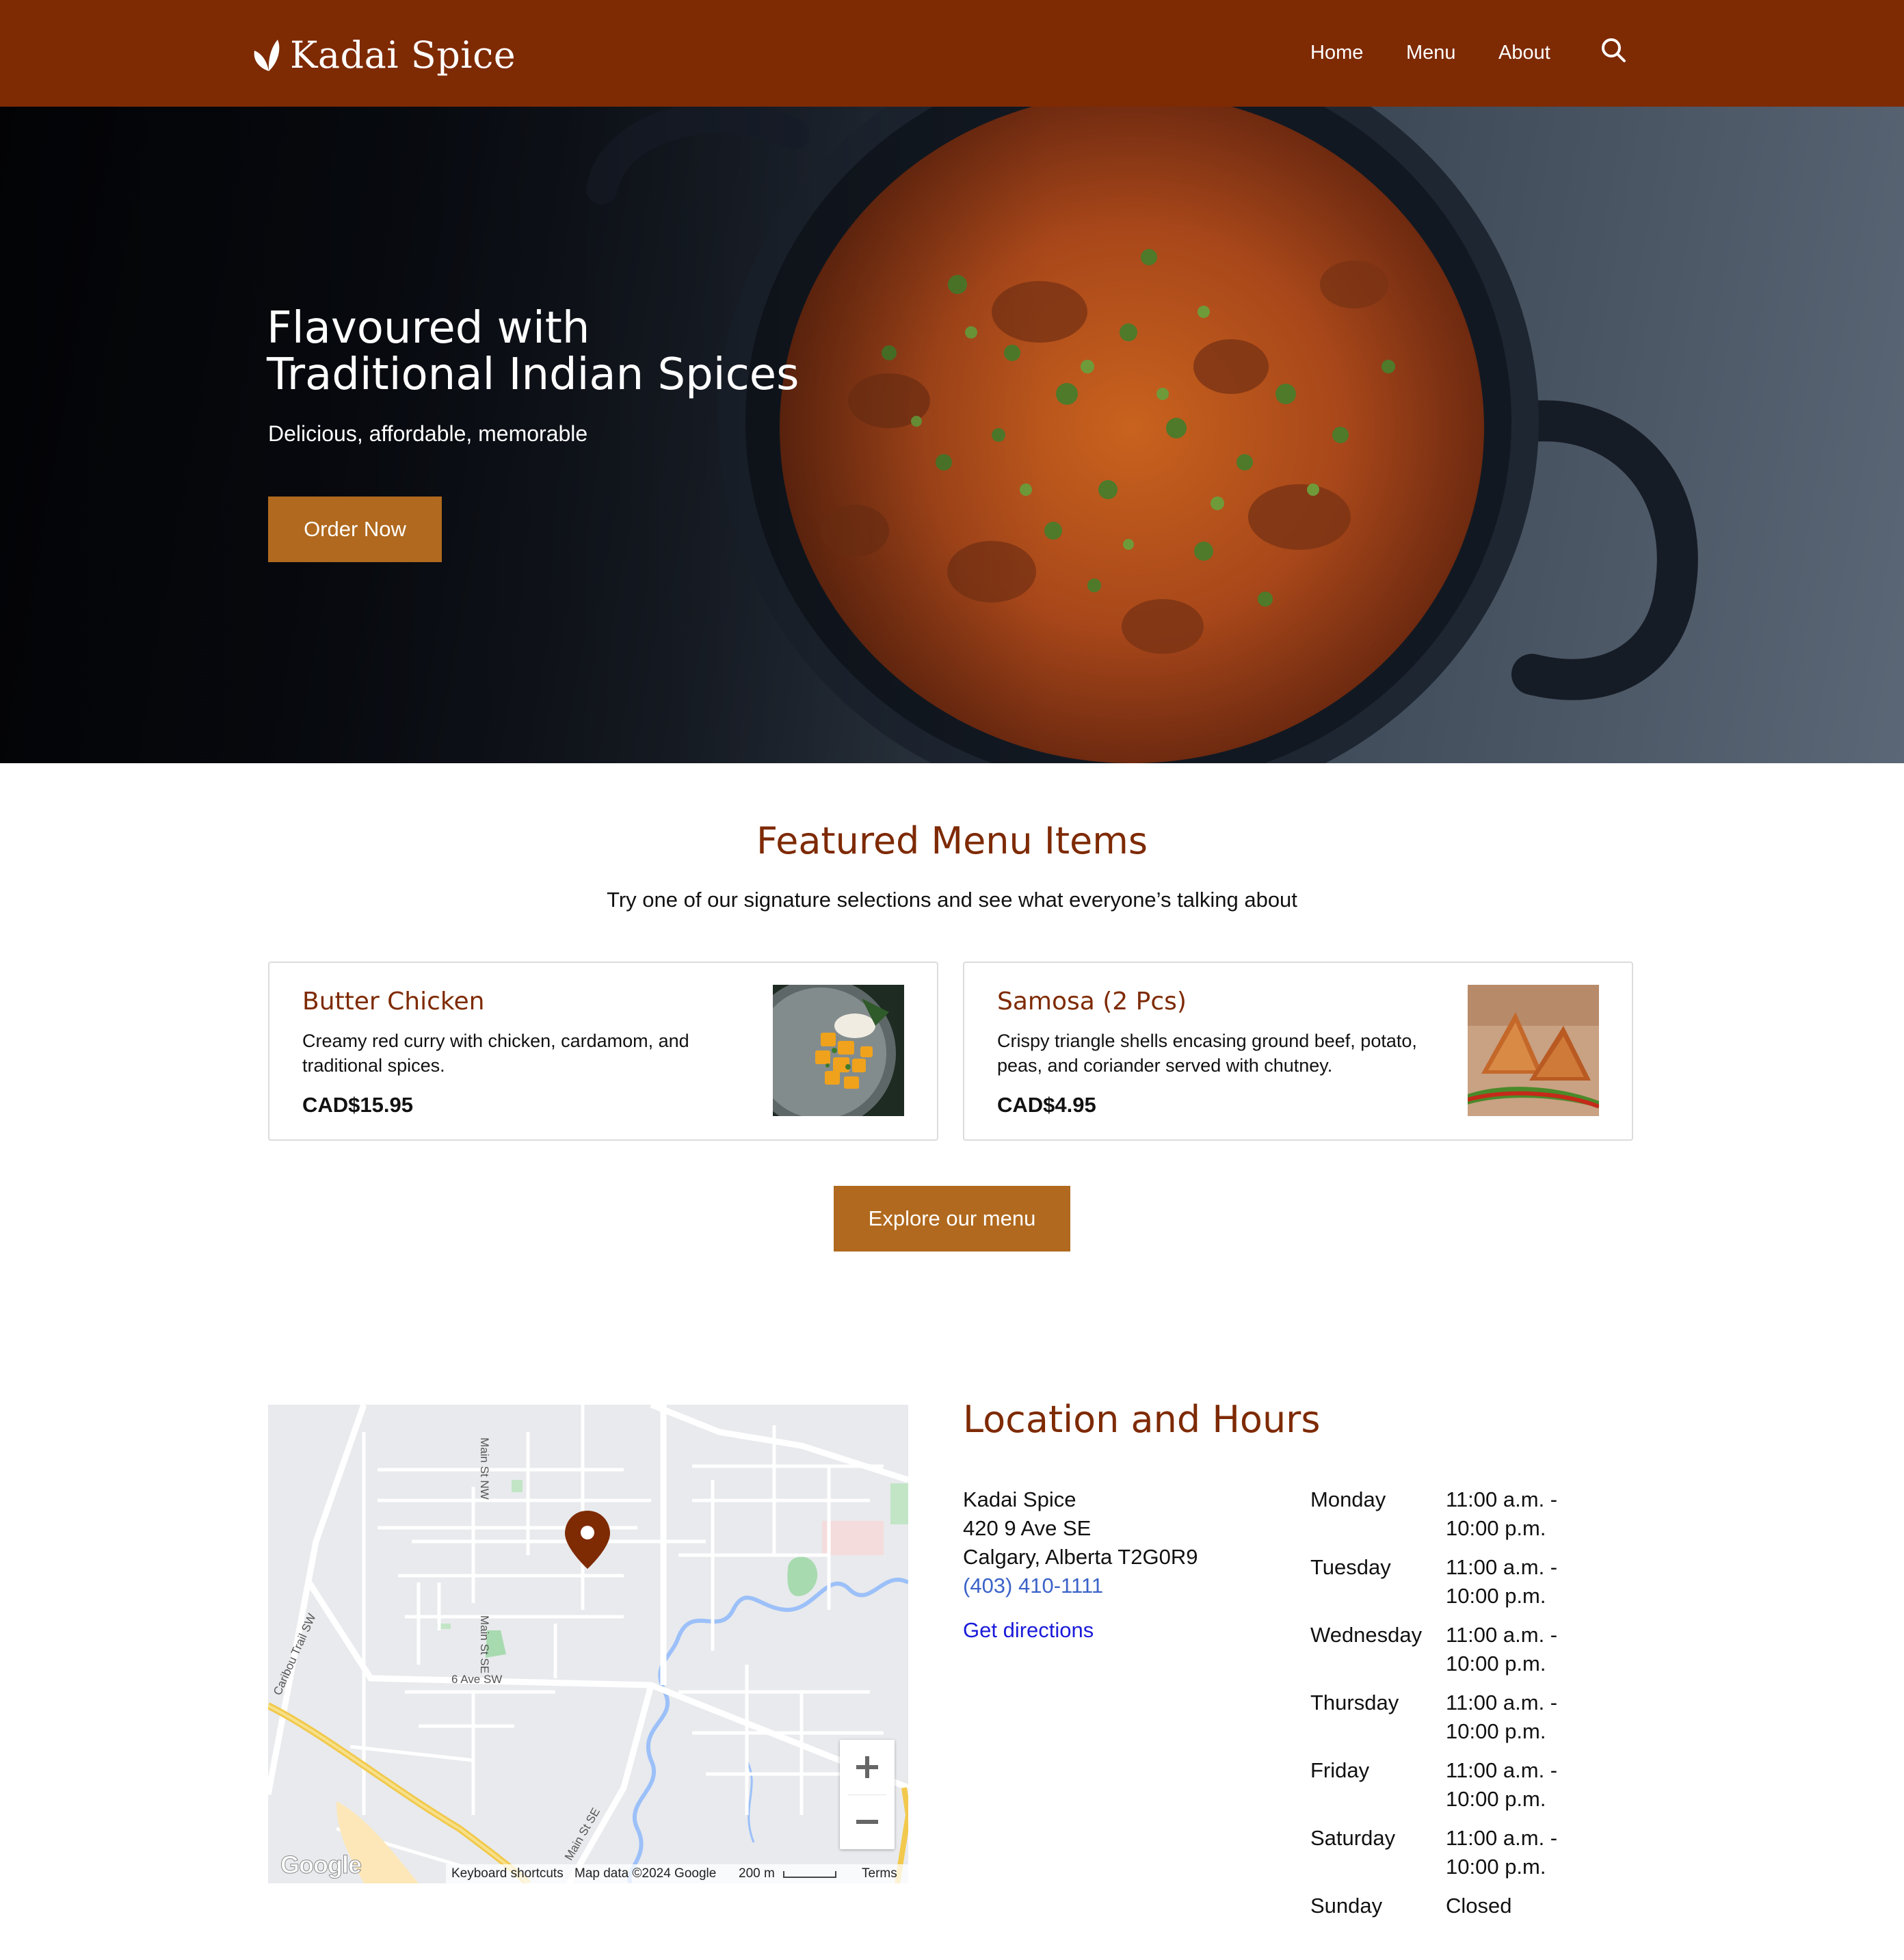 Image resolution: width=1904 pixels, height=1960 pixels. I want to click on brand-logo: Kadai Spice, so click(383, 54).